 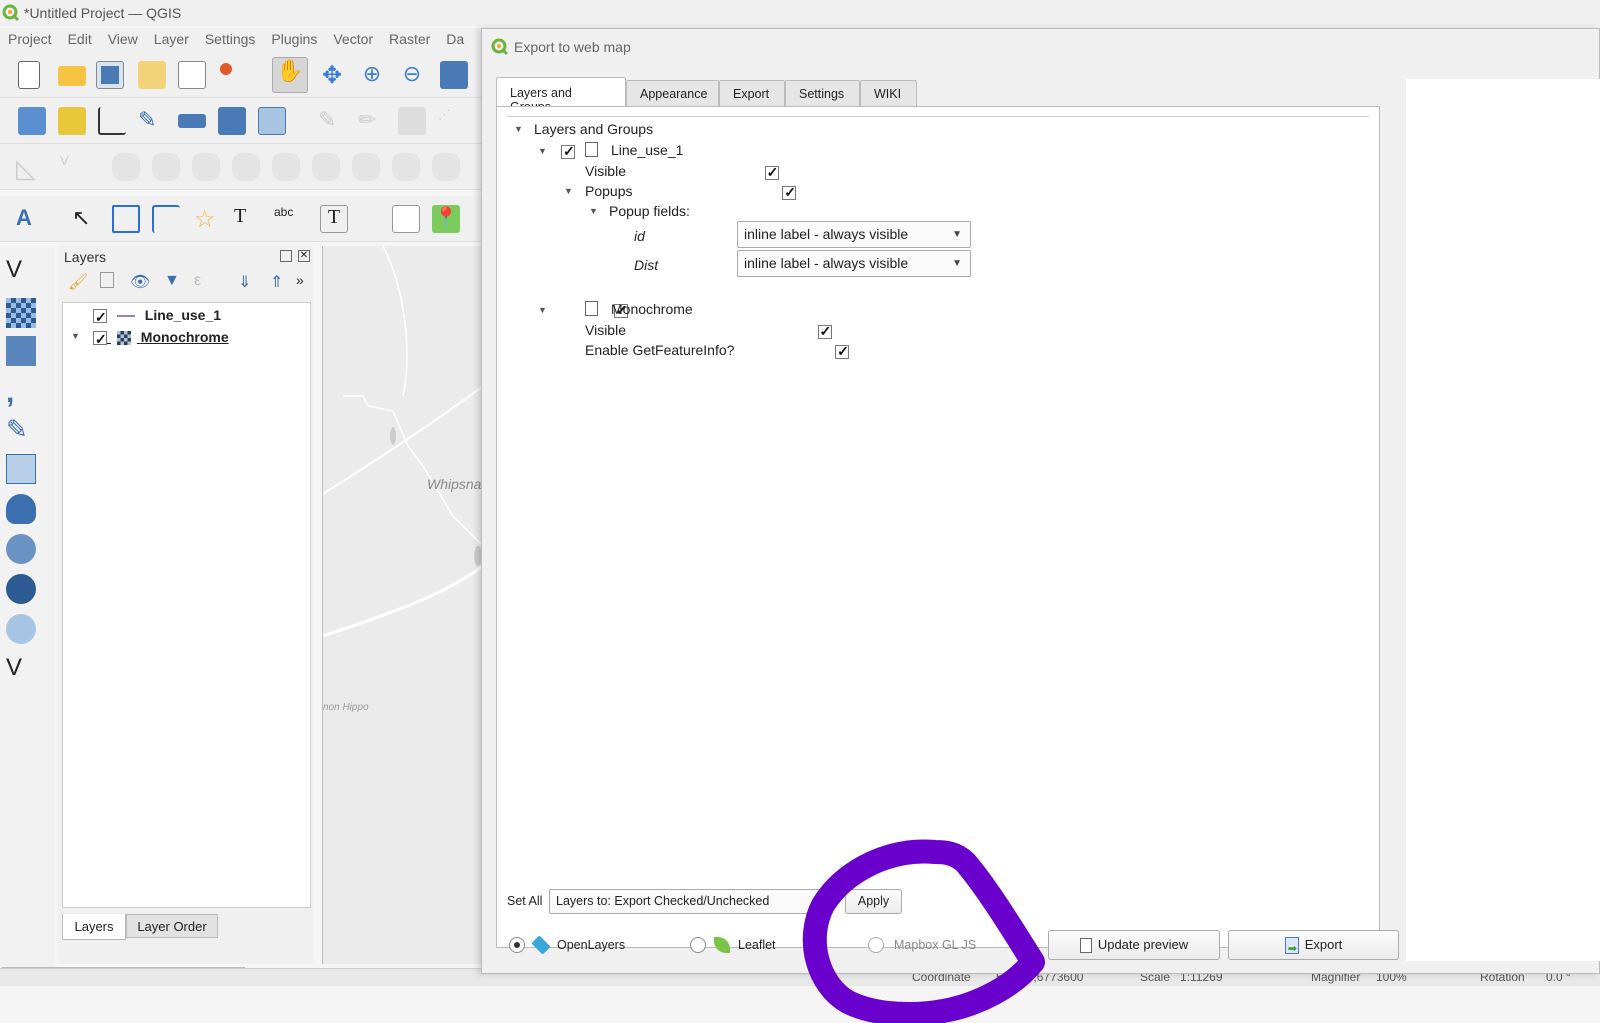 I want to click on rotate-feature-icon, so click(x=126, y=167).